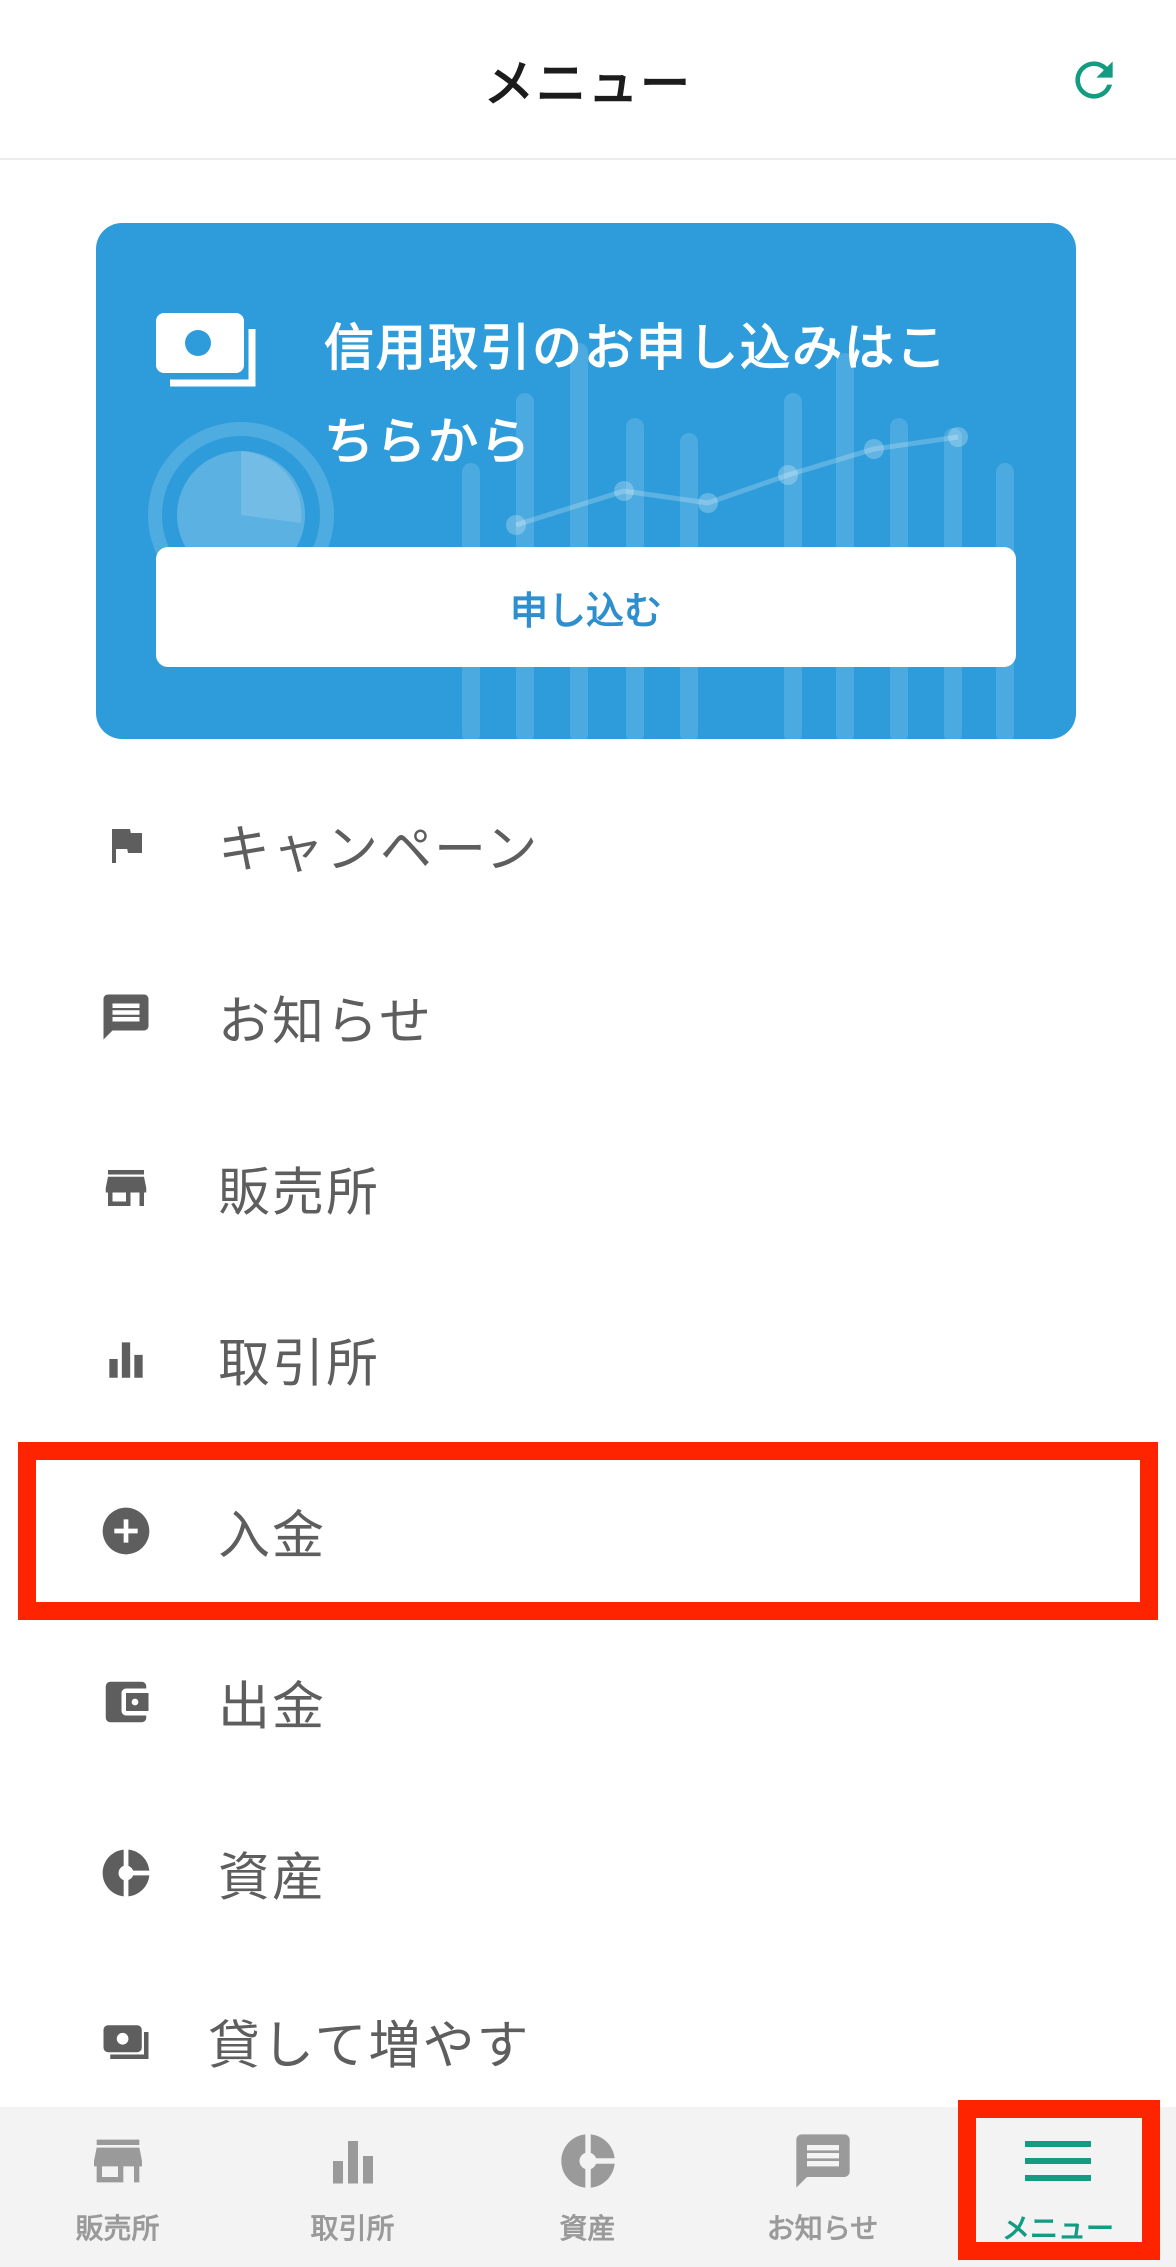 The height and width of the screenshot is (2267, 1176). I want to click on bottom-navigation: 販売所 取引所 資産 お知らせ メニュー, so click(588, 2187).